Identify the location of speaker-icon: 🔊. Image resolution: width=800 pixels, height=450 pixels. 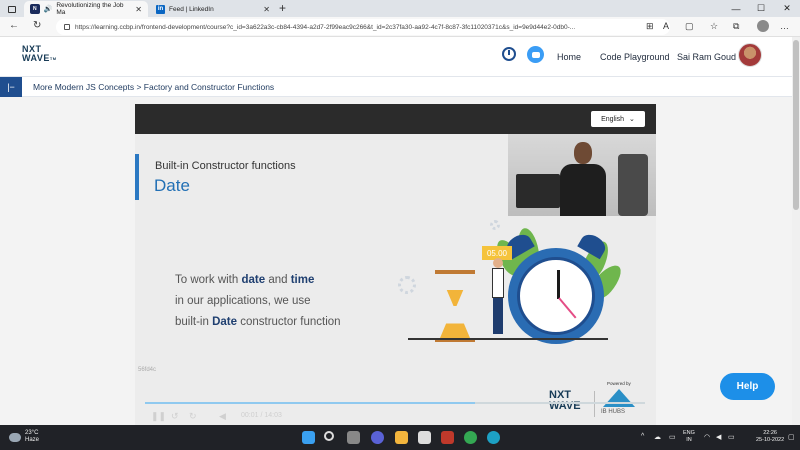
(48, 9).